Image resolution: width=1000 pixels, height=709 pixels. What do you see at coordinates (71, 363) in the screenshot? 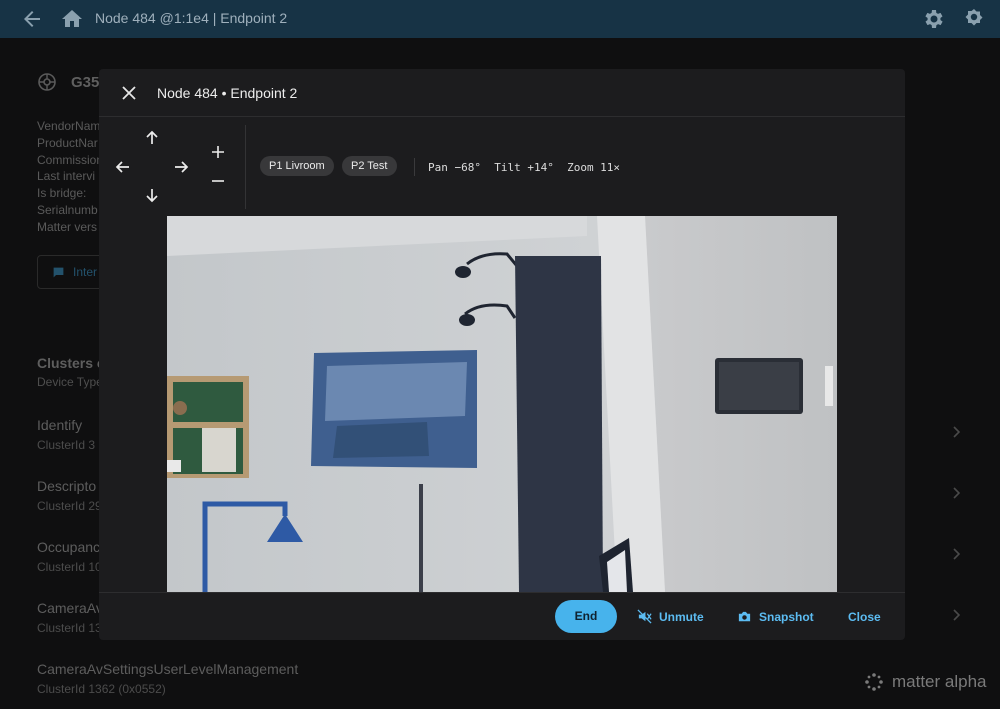
I see `clusters-heading: Clusters c` at bounding box center [71, 363].